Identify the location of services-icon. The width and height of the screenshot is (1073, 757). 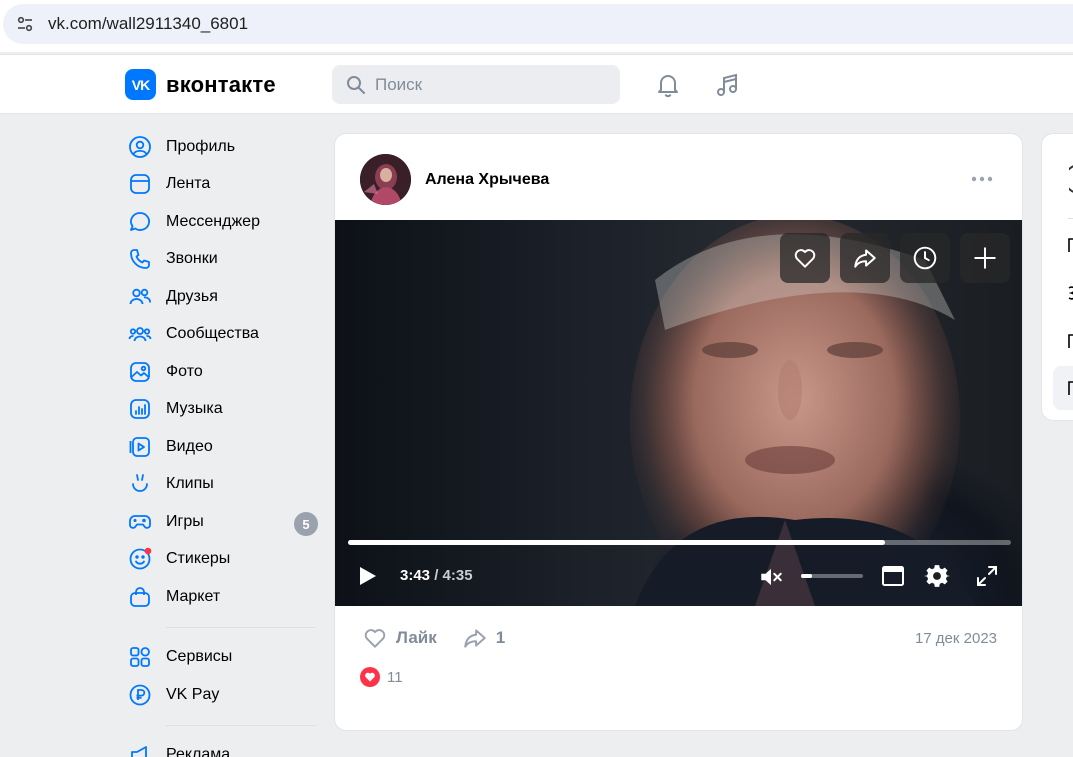
(140, 657).